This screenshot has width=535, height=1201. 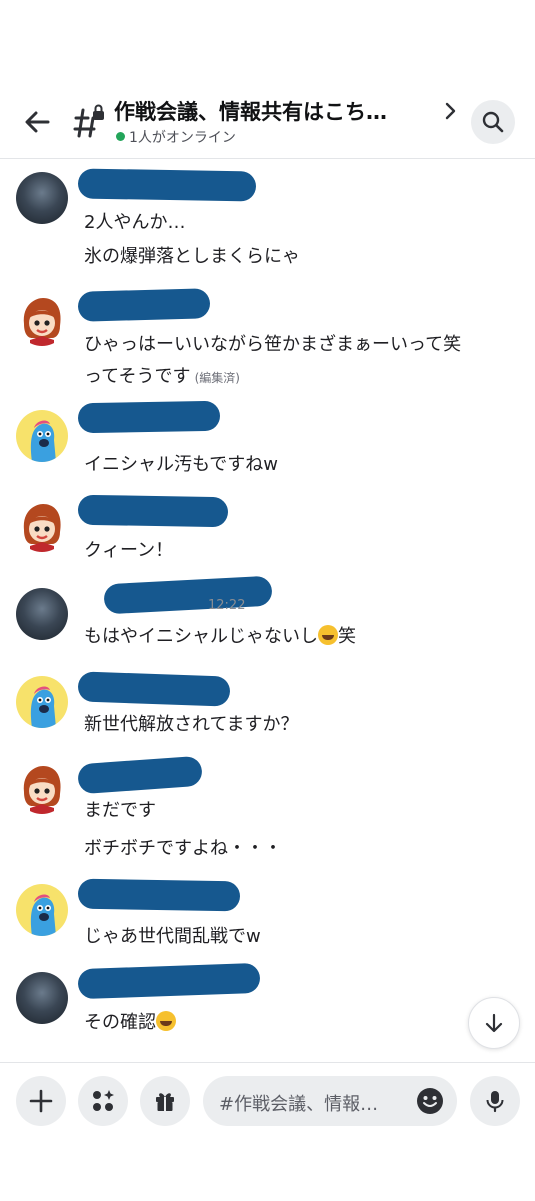 What do you see at coordinates (88, 121) in the screenshot?
I see `text-channel-lock-icon` at bounding box center [88, 121].